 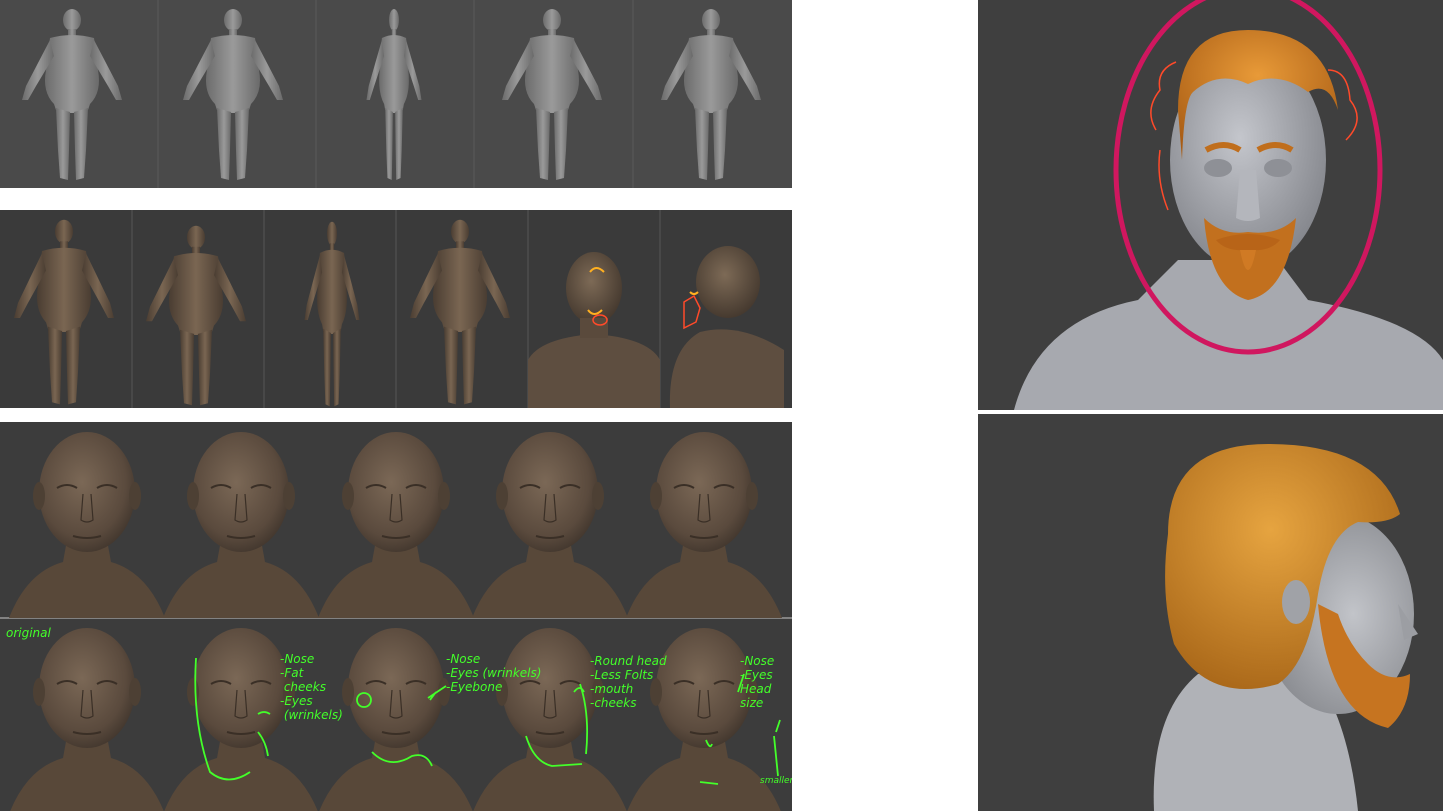 I want to click on annotation-note-2: -Nose -Fat cheeks -Eyes (wrinkels), so click(x=311, y=687).